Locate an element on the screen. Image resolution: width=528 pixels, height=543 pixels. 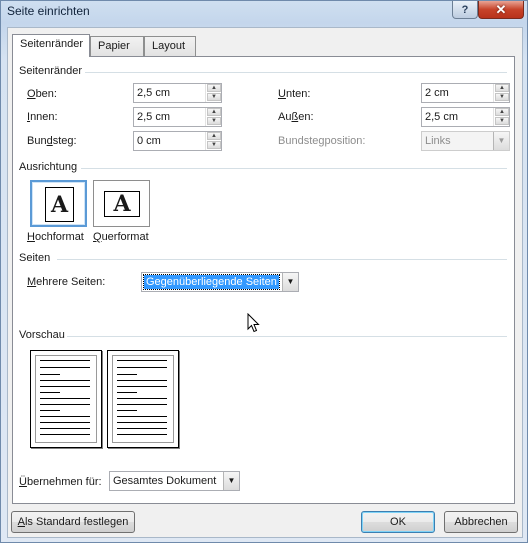
apply-to-value: Gesamtes Dokument is located at coordinates (165, 481).